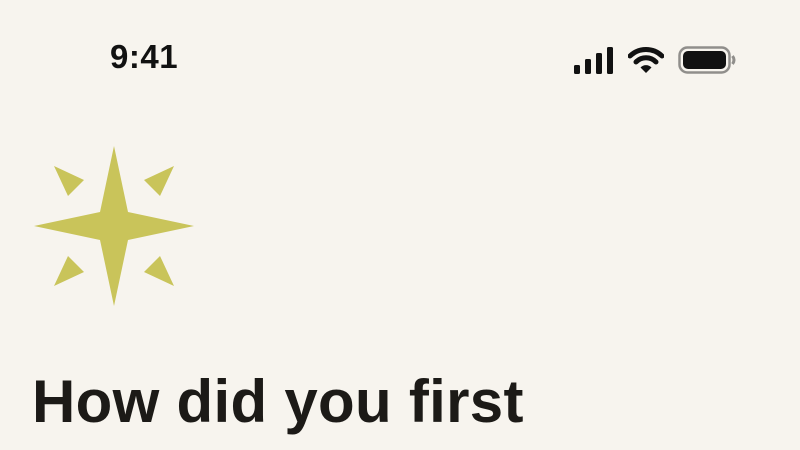 This screenshot has height=450, width=800. What do you see at coordinates (594, 60) in the screenshot?
I see `cellular-signal-icon` at bounding box center [594, 60].